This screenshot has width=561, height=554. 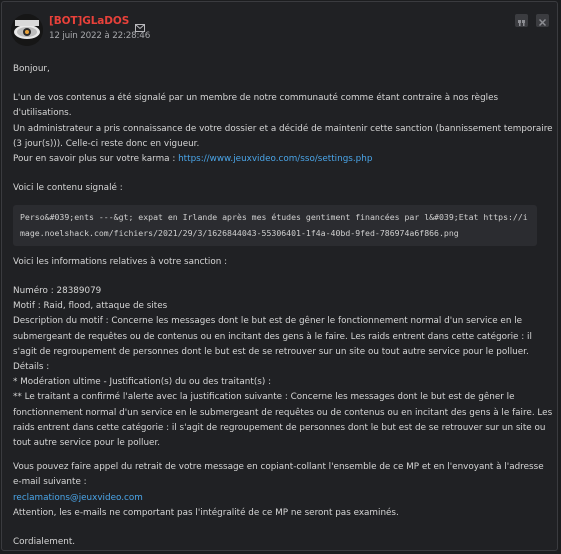 I want to click on details-label: Détails :, so click(x=31, y=367).